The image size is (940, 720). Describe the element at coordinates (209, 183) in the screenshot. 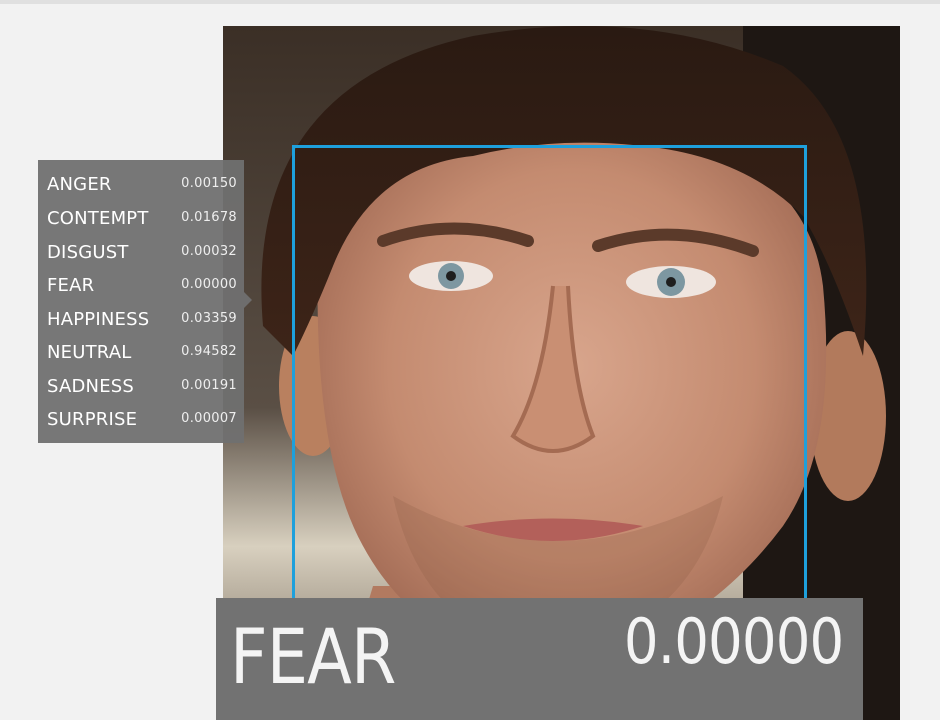

I see `score-value: 0.00150` at that location.